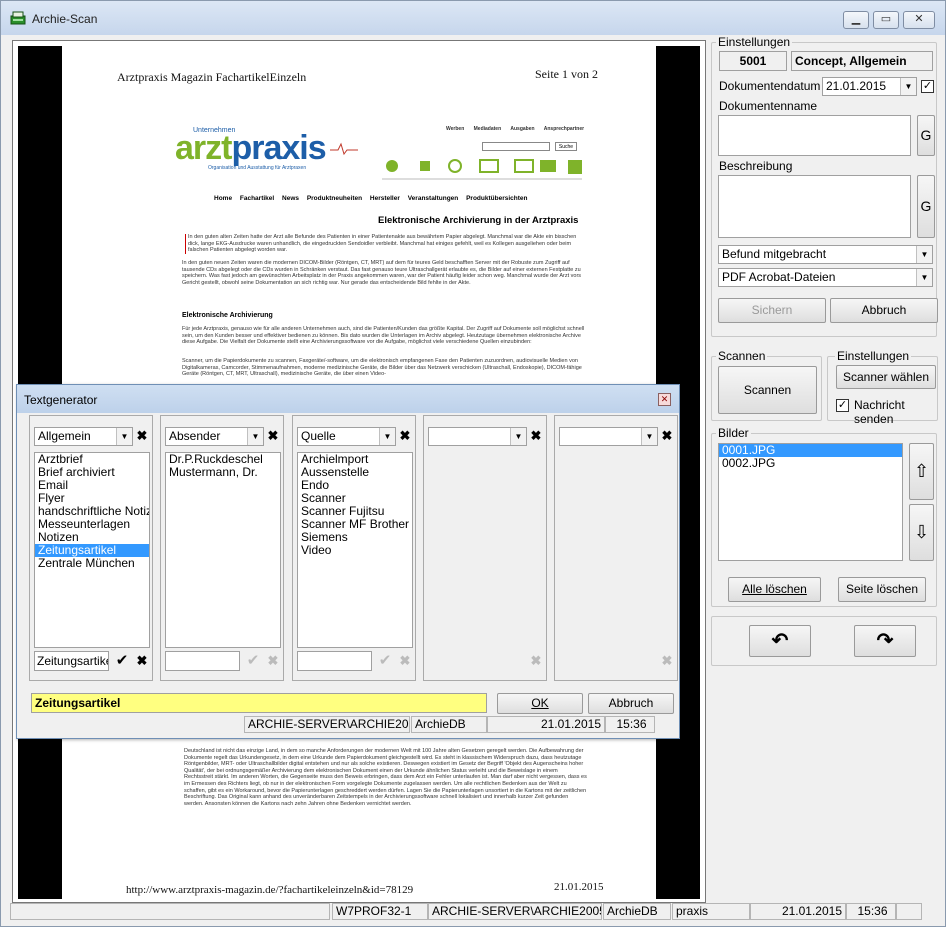 The height and width of the screenshot is (927, 946). I want to click on arrow-up-icon: ⇧, so click(921, 471).